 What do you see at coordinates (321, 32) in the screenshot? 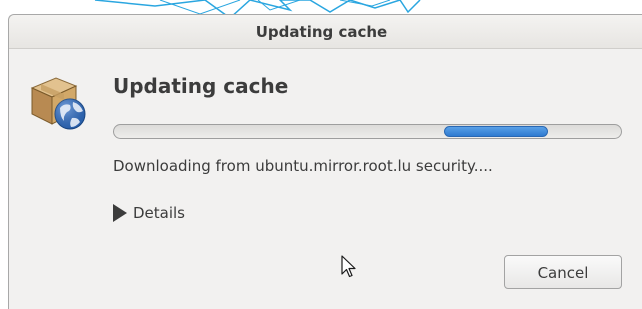
I see `window-title: Updating cache` at bounding box center [321, 32].